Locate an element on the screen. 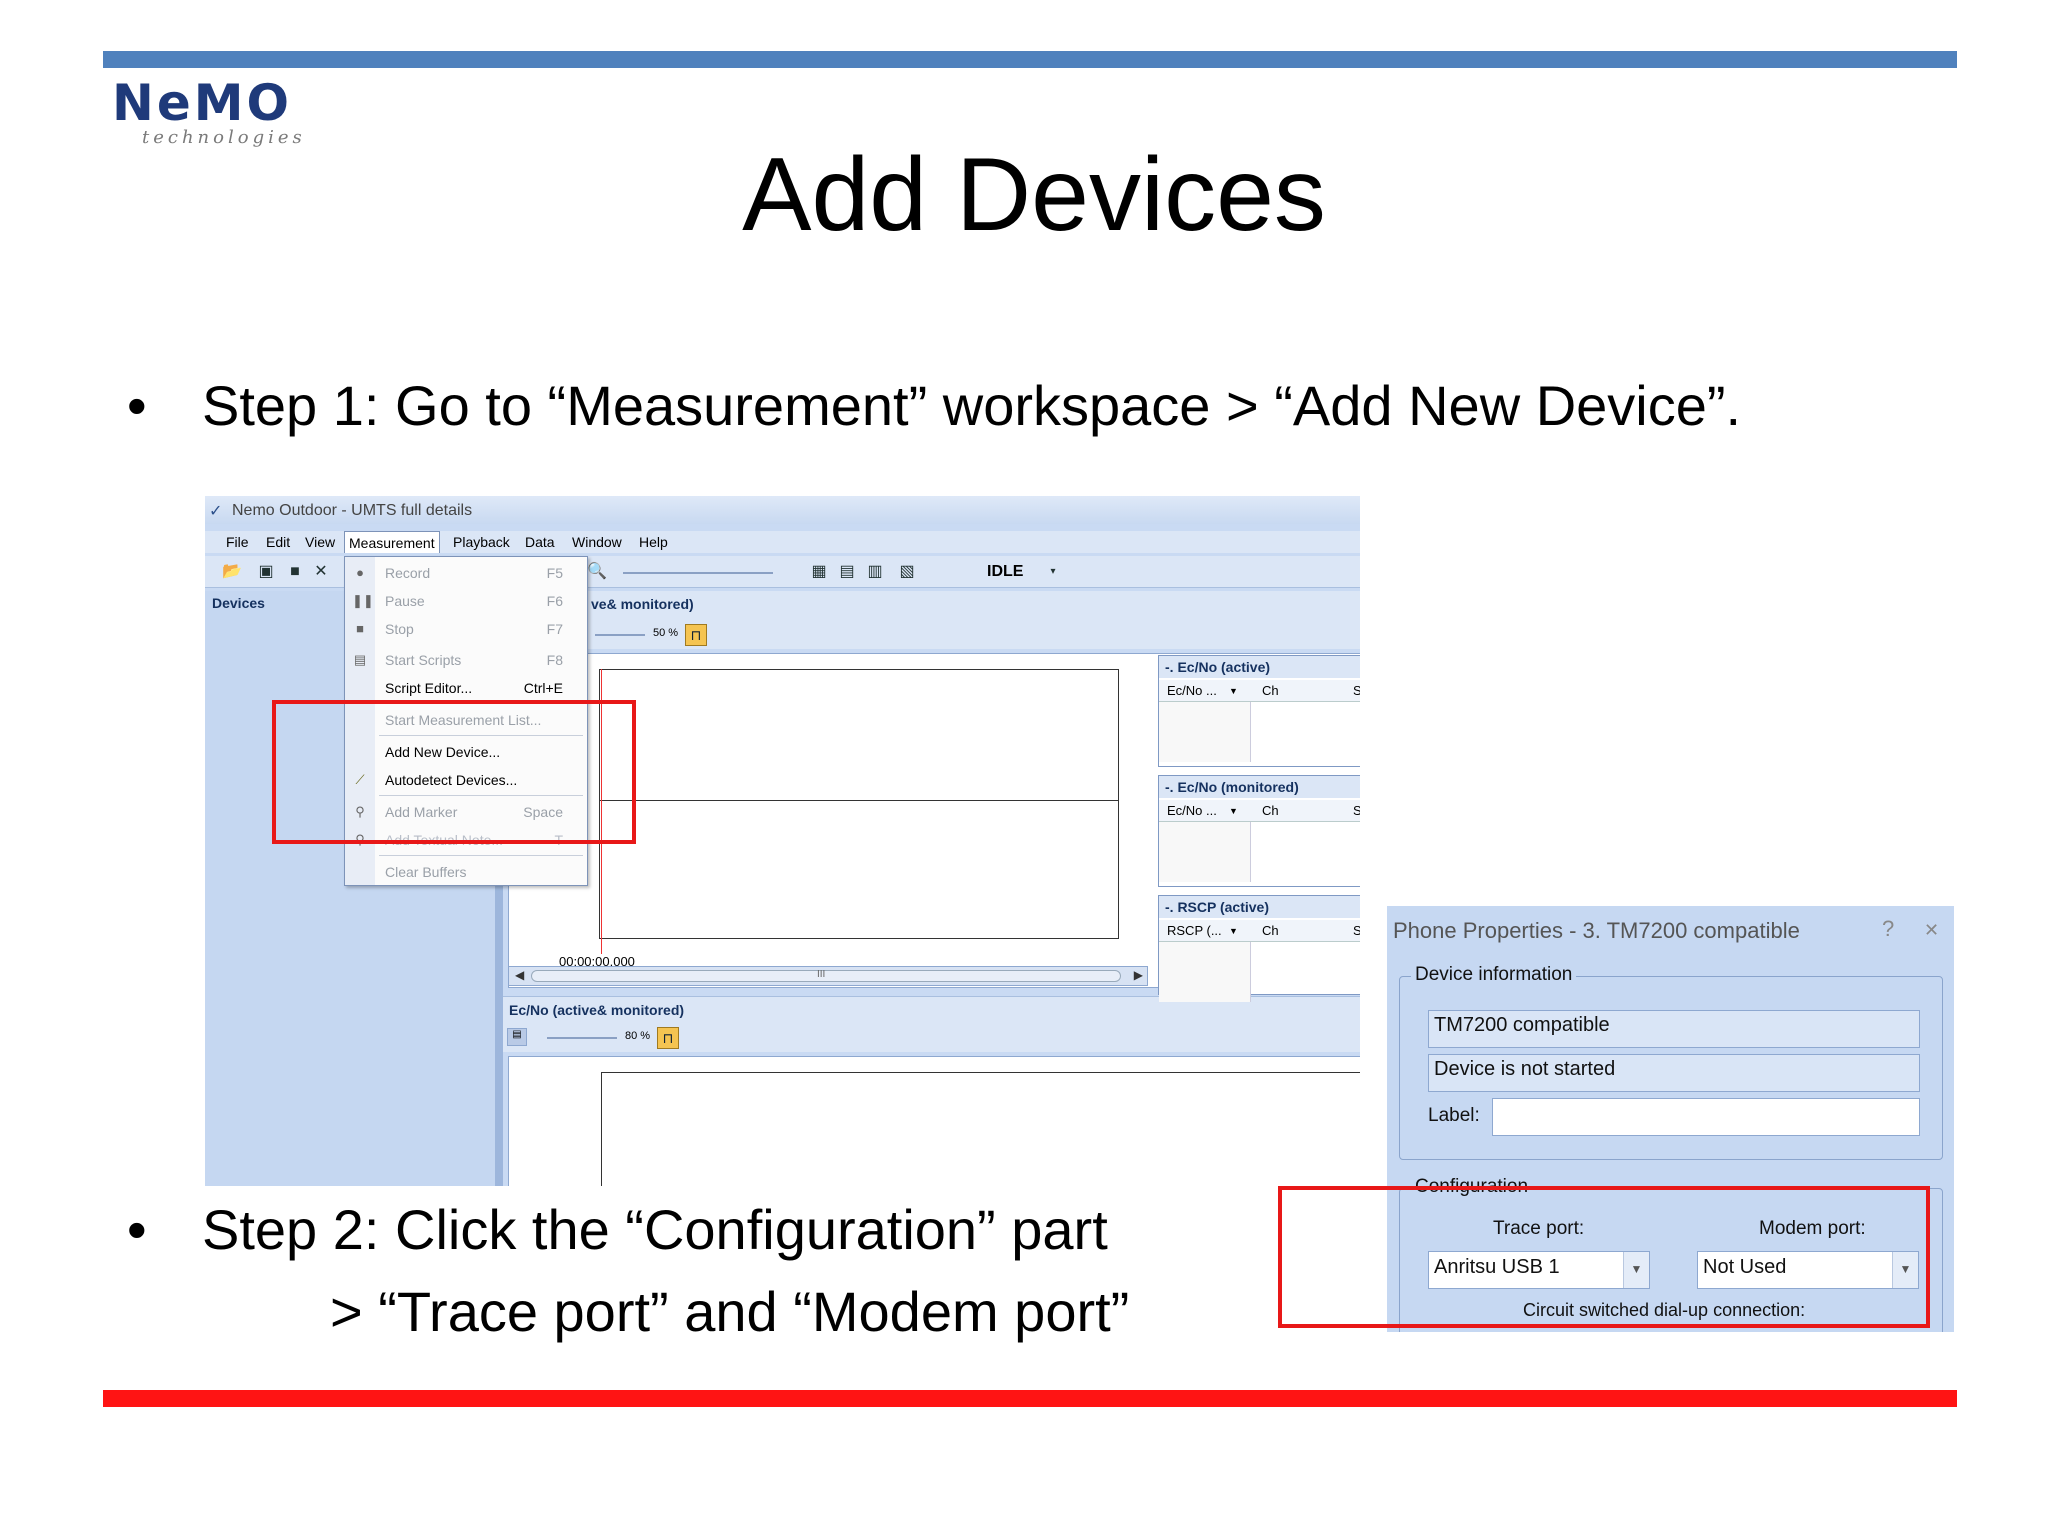 The image size is (2048, 1536). device-name-field: TM7200 compatible is located at coordinates (1674, 1029).